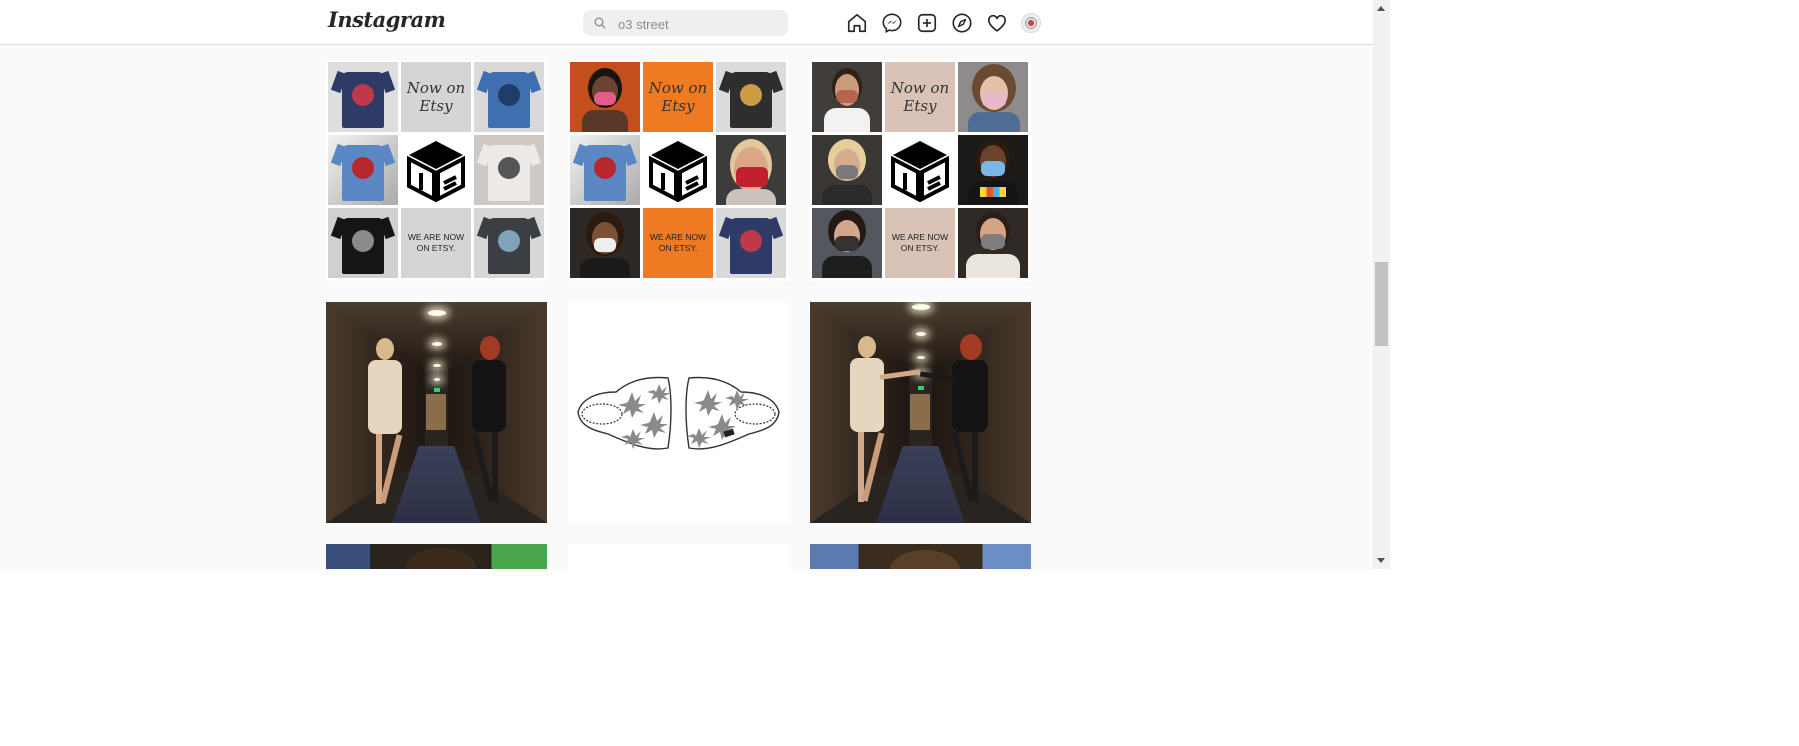 This screenshot has width=1799, height=746. I want to click on activity-heart-icon, so click(997, 23).